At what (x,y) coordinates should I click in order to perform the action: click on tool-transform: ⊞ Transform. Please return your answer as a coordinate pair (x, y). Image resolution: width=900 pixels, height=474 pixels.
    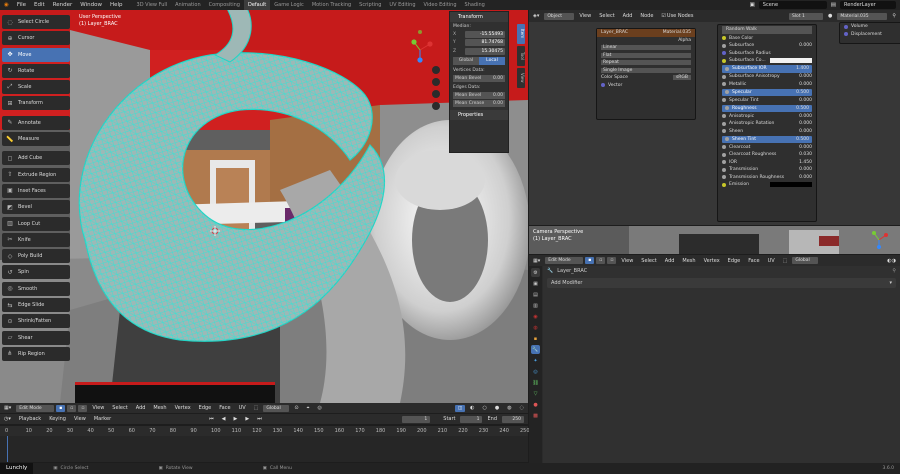
    Looking at the image, I should click on (36, 103).